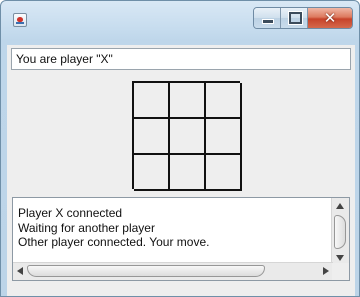 This screenshot has width=360, height=297. I want to click on minimize-button, so click(267, 18).